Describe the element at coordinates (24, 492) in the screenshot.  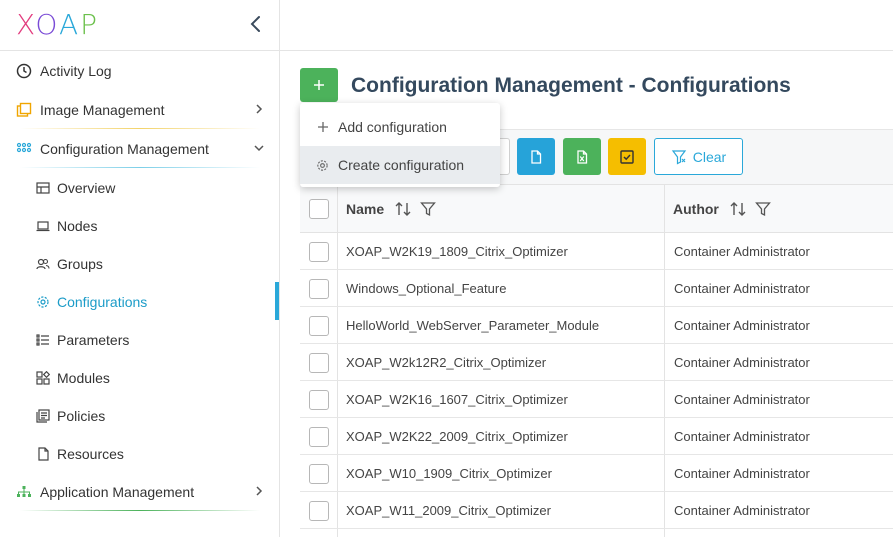
I see `sitemap-icon` at that location.